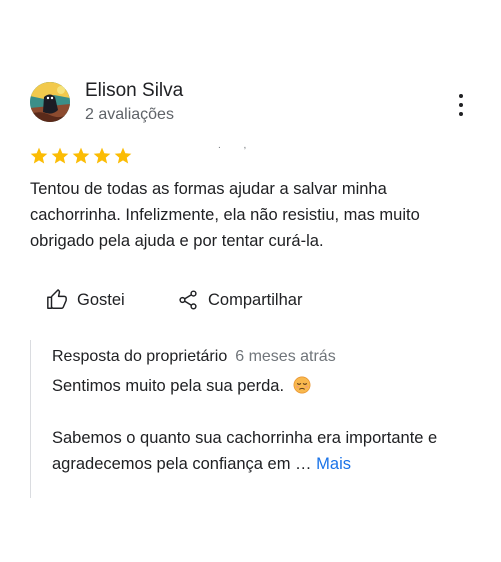 This screenshot has height=562, width=501. I want to click on reviewer-review-count: 2 avaliações, so click(129, 114).